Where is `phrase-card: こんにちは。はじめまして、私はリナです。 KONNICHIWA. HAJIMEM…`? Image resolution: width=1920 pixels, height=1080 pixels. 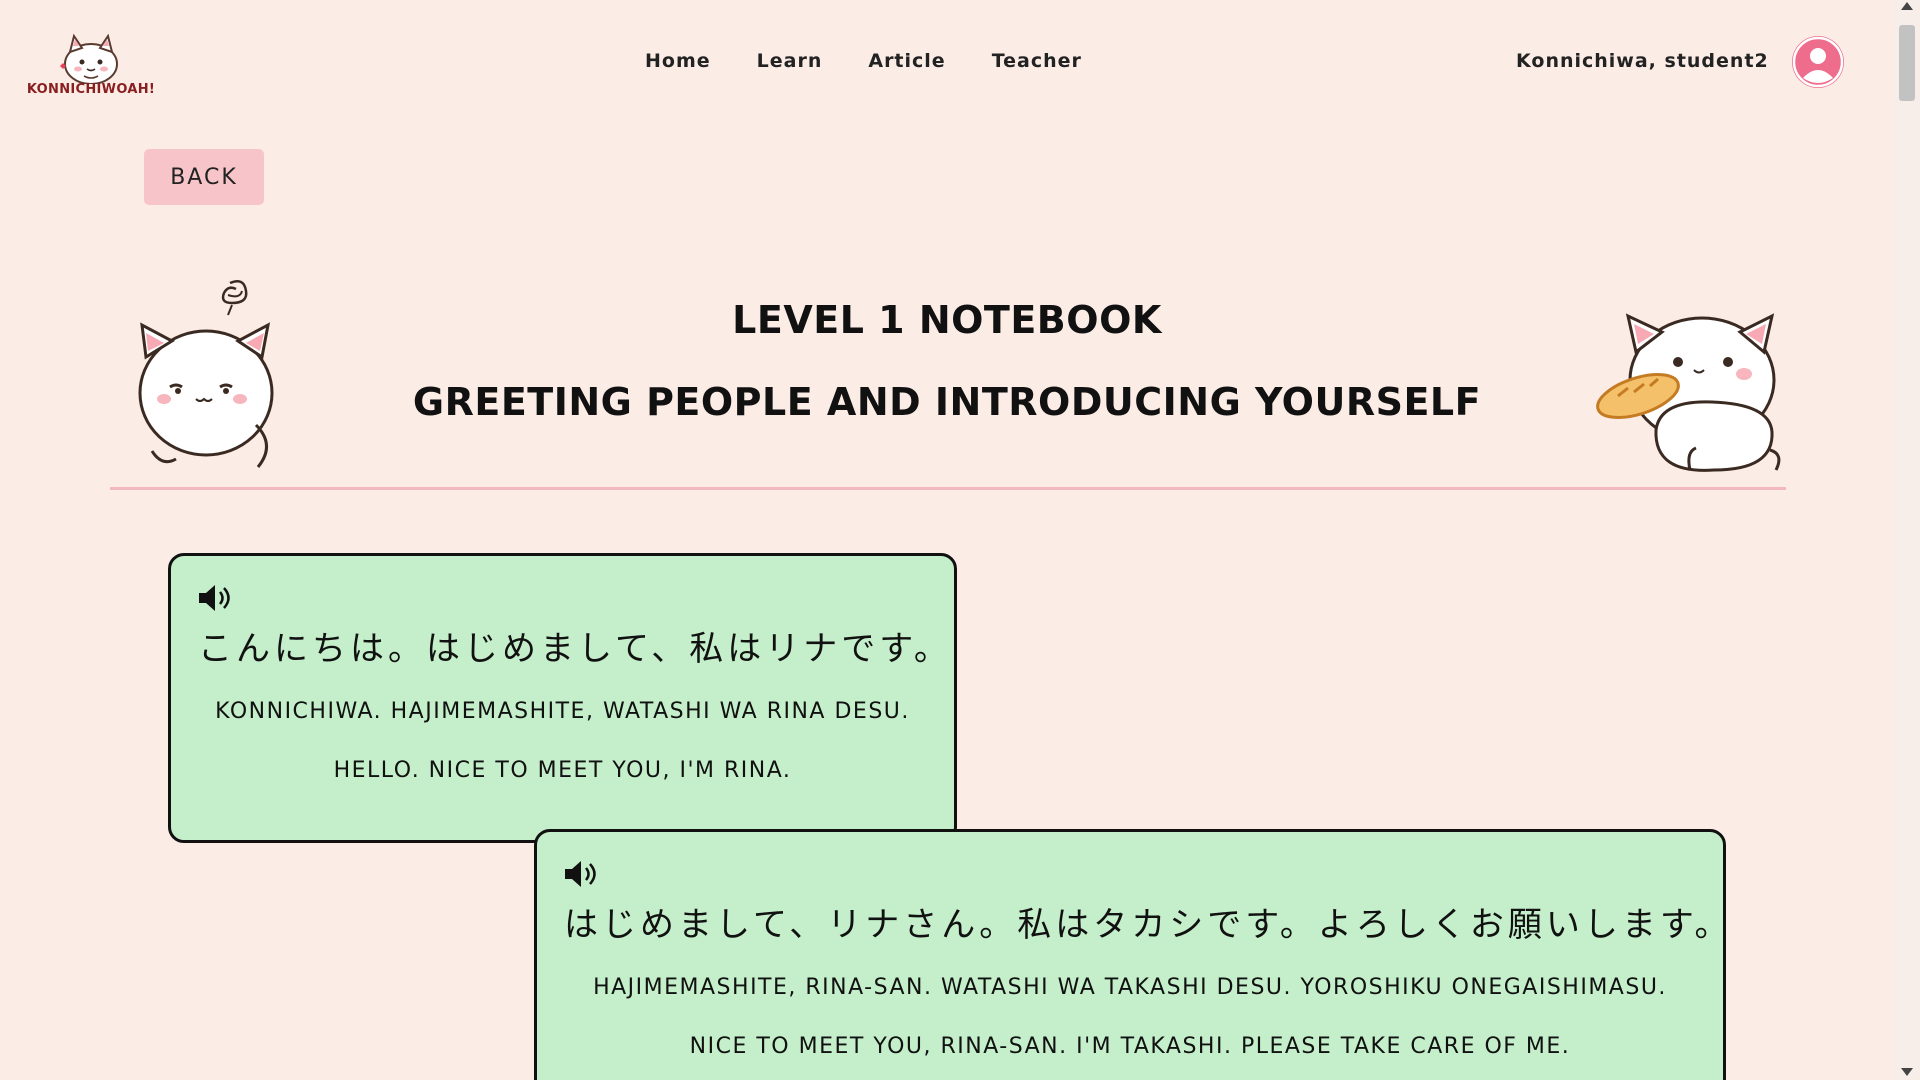
phrase-card: こんにちは。はじめまして、私はリナです。 KONNICHIWA. HAJIMEM… is located at coordinates (562, 698).